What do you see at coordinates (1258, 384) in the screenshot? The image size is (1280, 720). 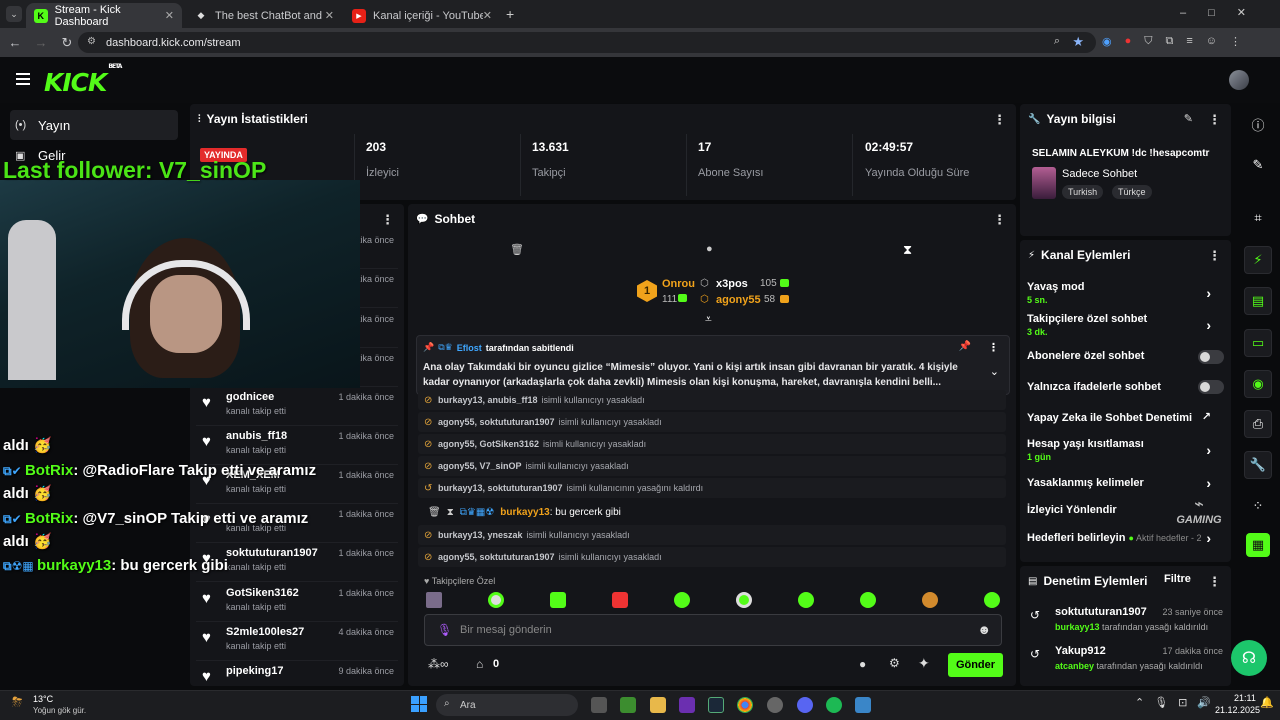 I see `broadcast-icon: ◉` at bounding box center [1258, 384].